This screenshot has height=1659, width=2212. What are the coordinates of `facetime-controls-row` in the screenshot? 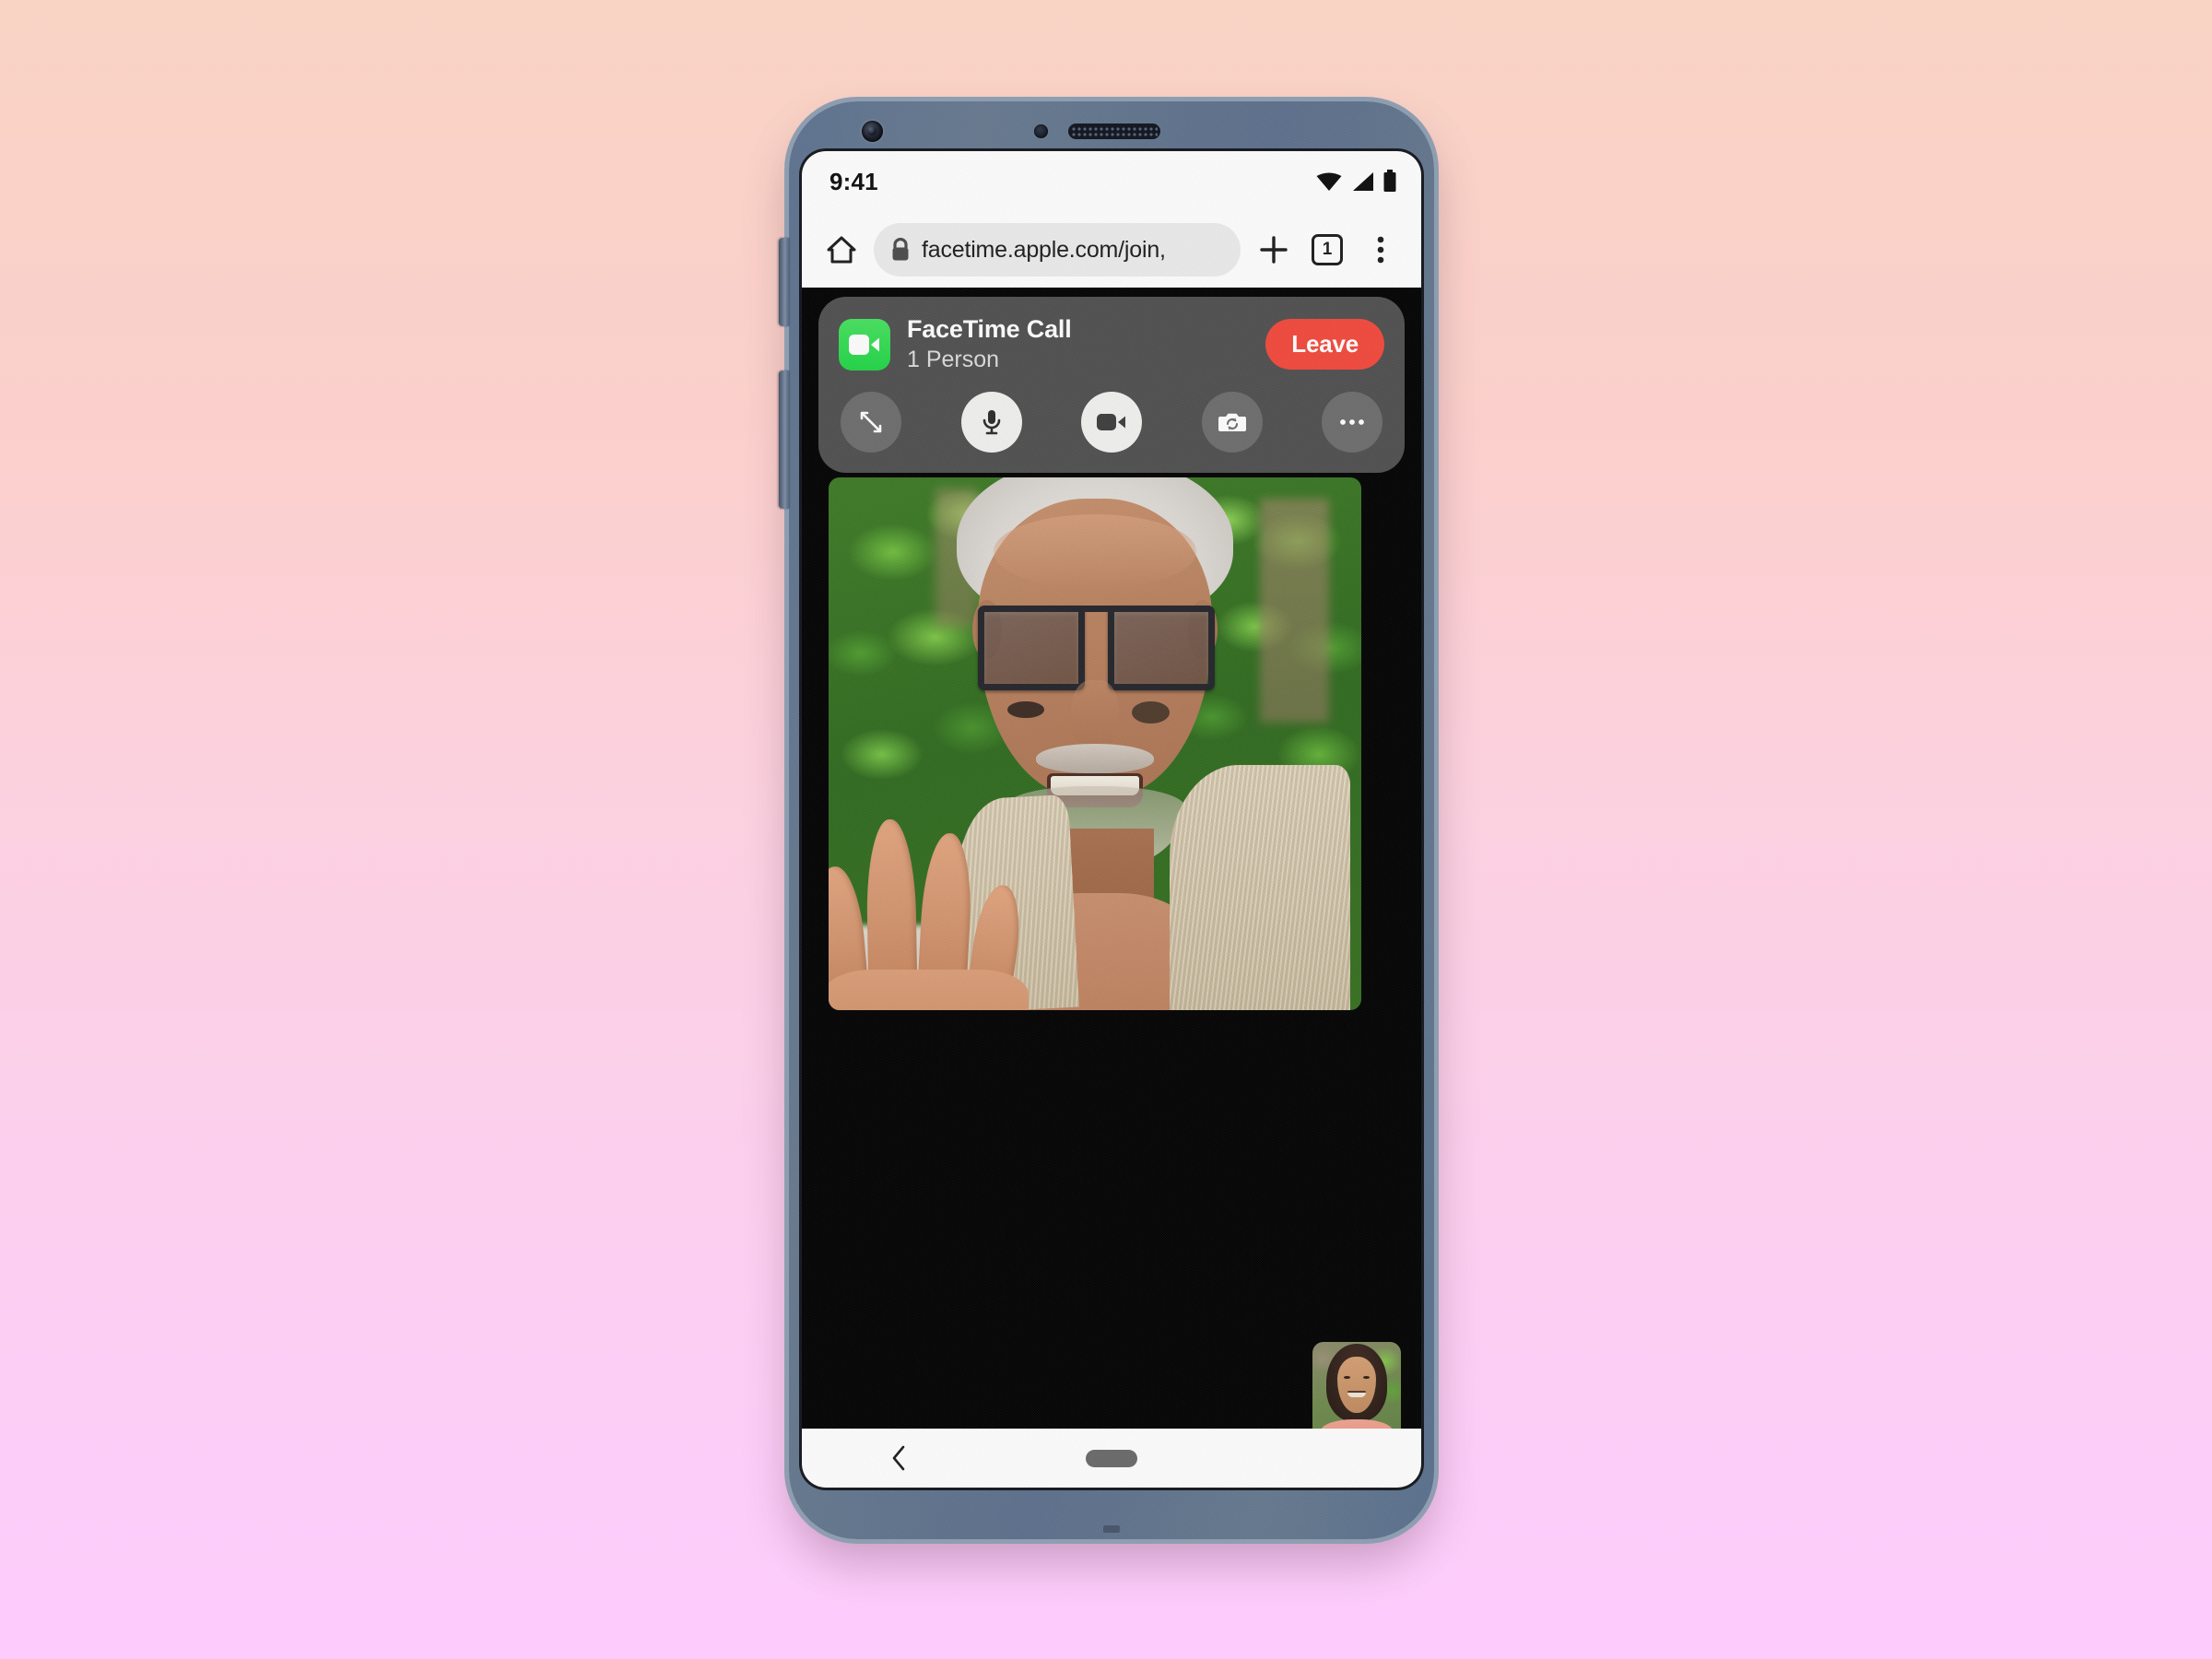 It's located at (1111, 422).